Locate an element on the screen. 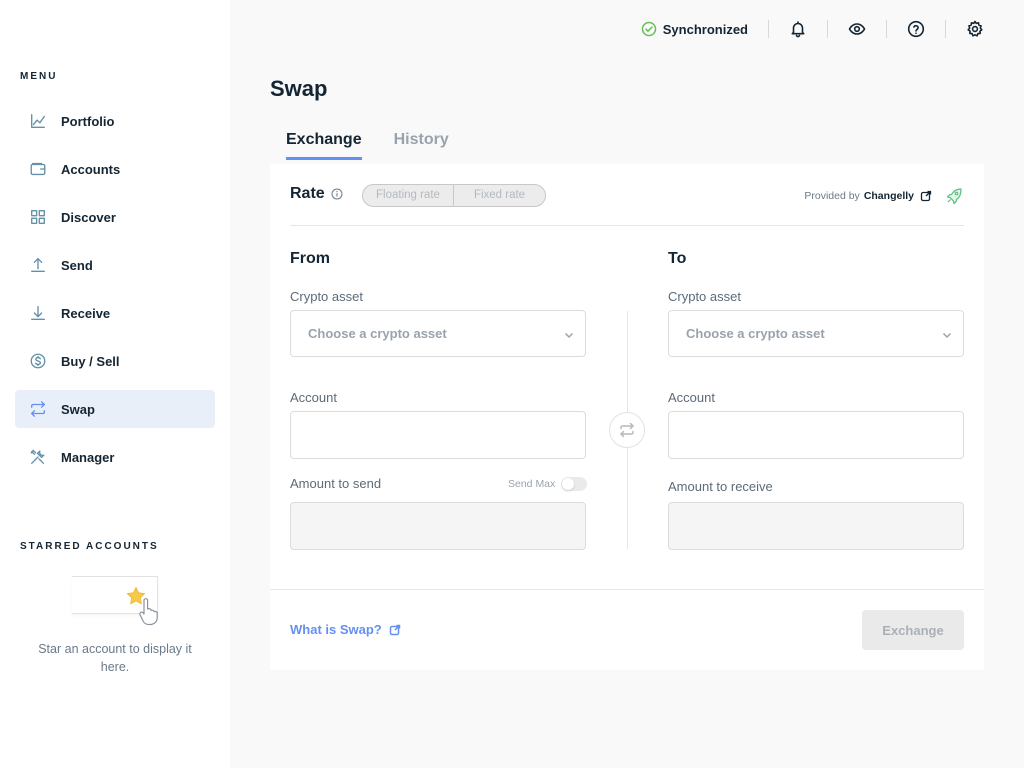  send-max-toggle is located at coordinates (574, 484).